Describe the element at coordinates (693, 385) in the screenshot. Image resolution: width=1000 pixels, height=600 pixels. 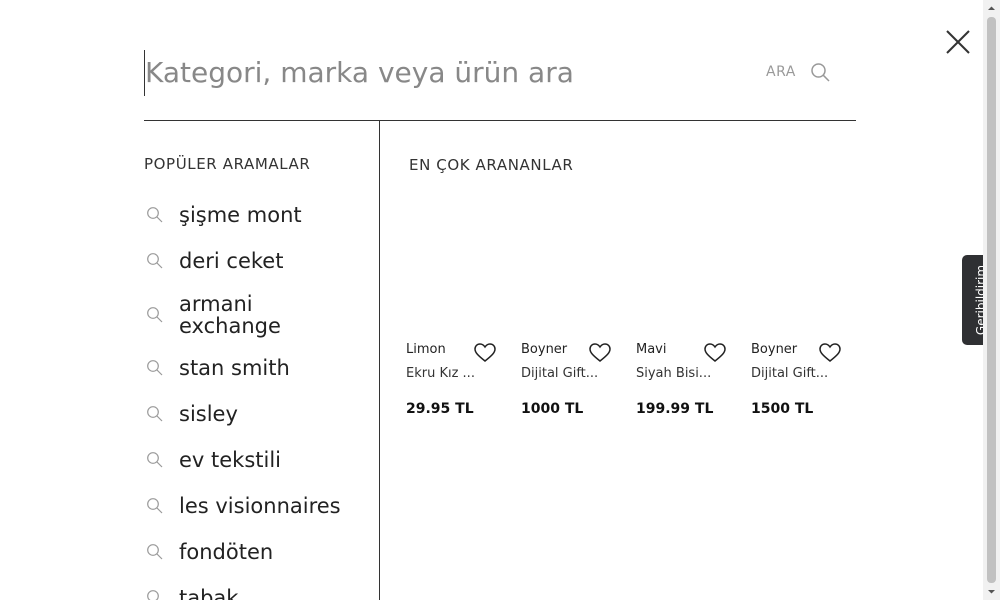
I see `product-card: Mavi Siyah Bisi... 199.99 TL` at that location.